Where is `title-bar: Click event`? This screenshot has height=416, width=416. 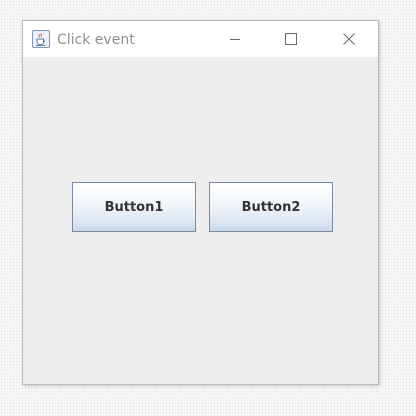 title-bar: Click event is located at coordinates (200, 39).